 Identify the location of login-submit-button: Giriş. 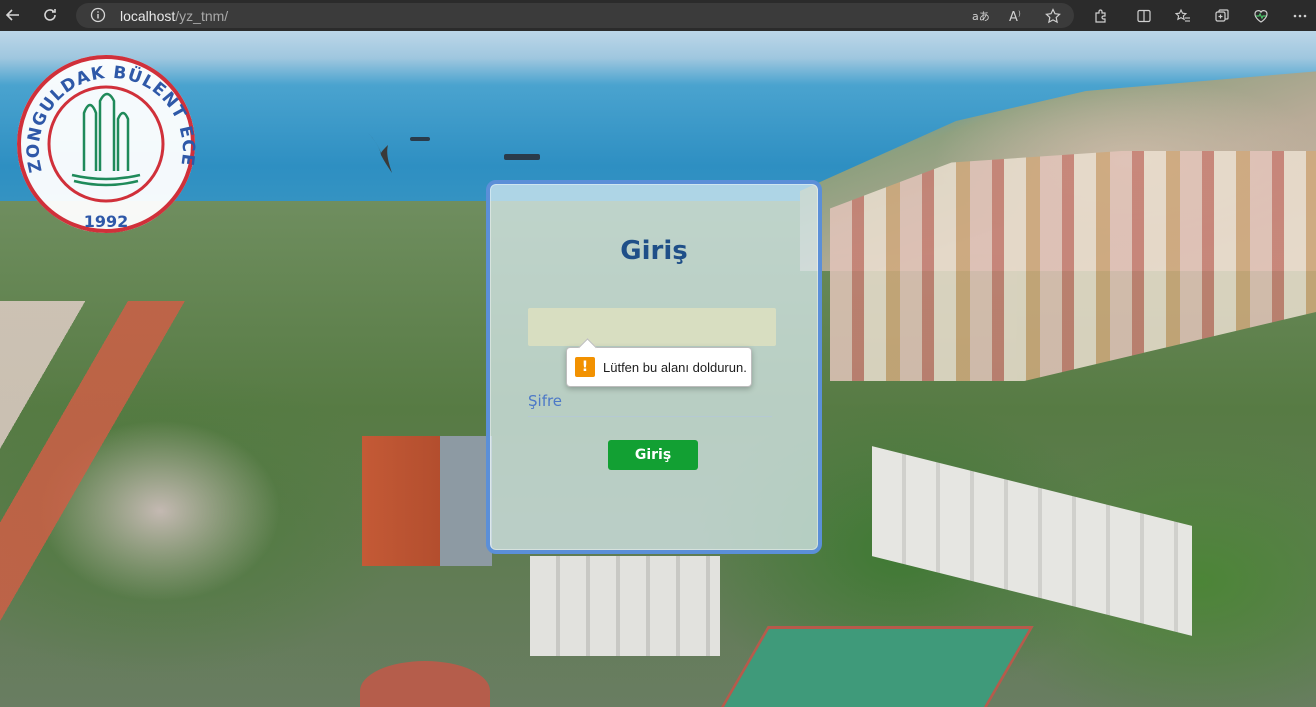
(653, 455).